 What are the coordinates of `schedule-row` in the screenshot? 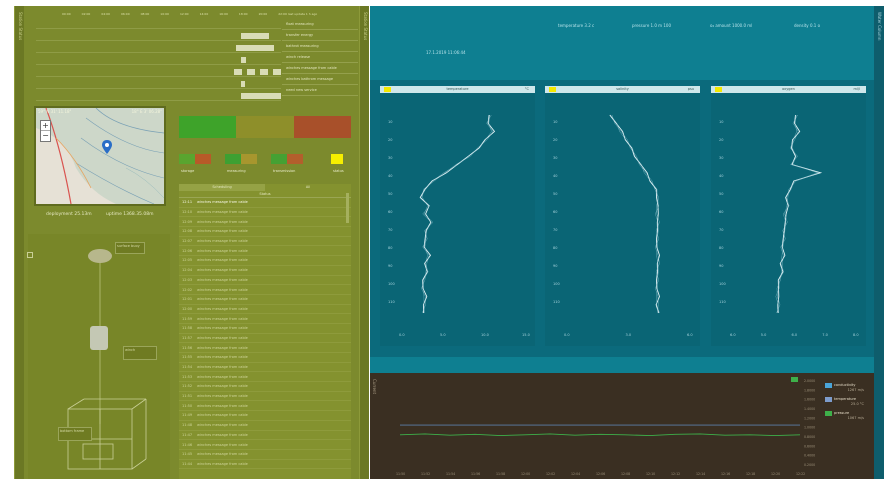 It's located at (158, 84).